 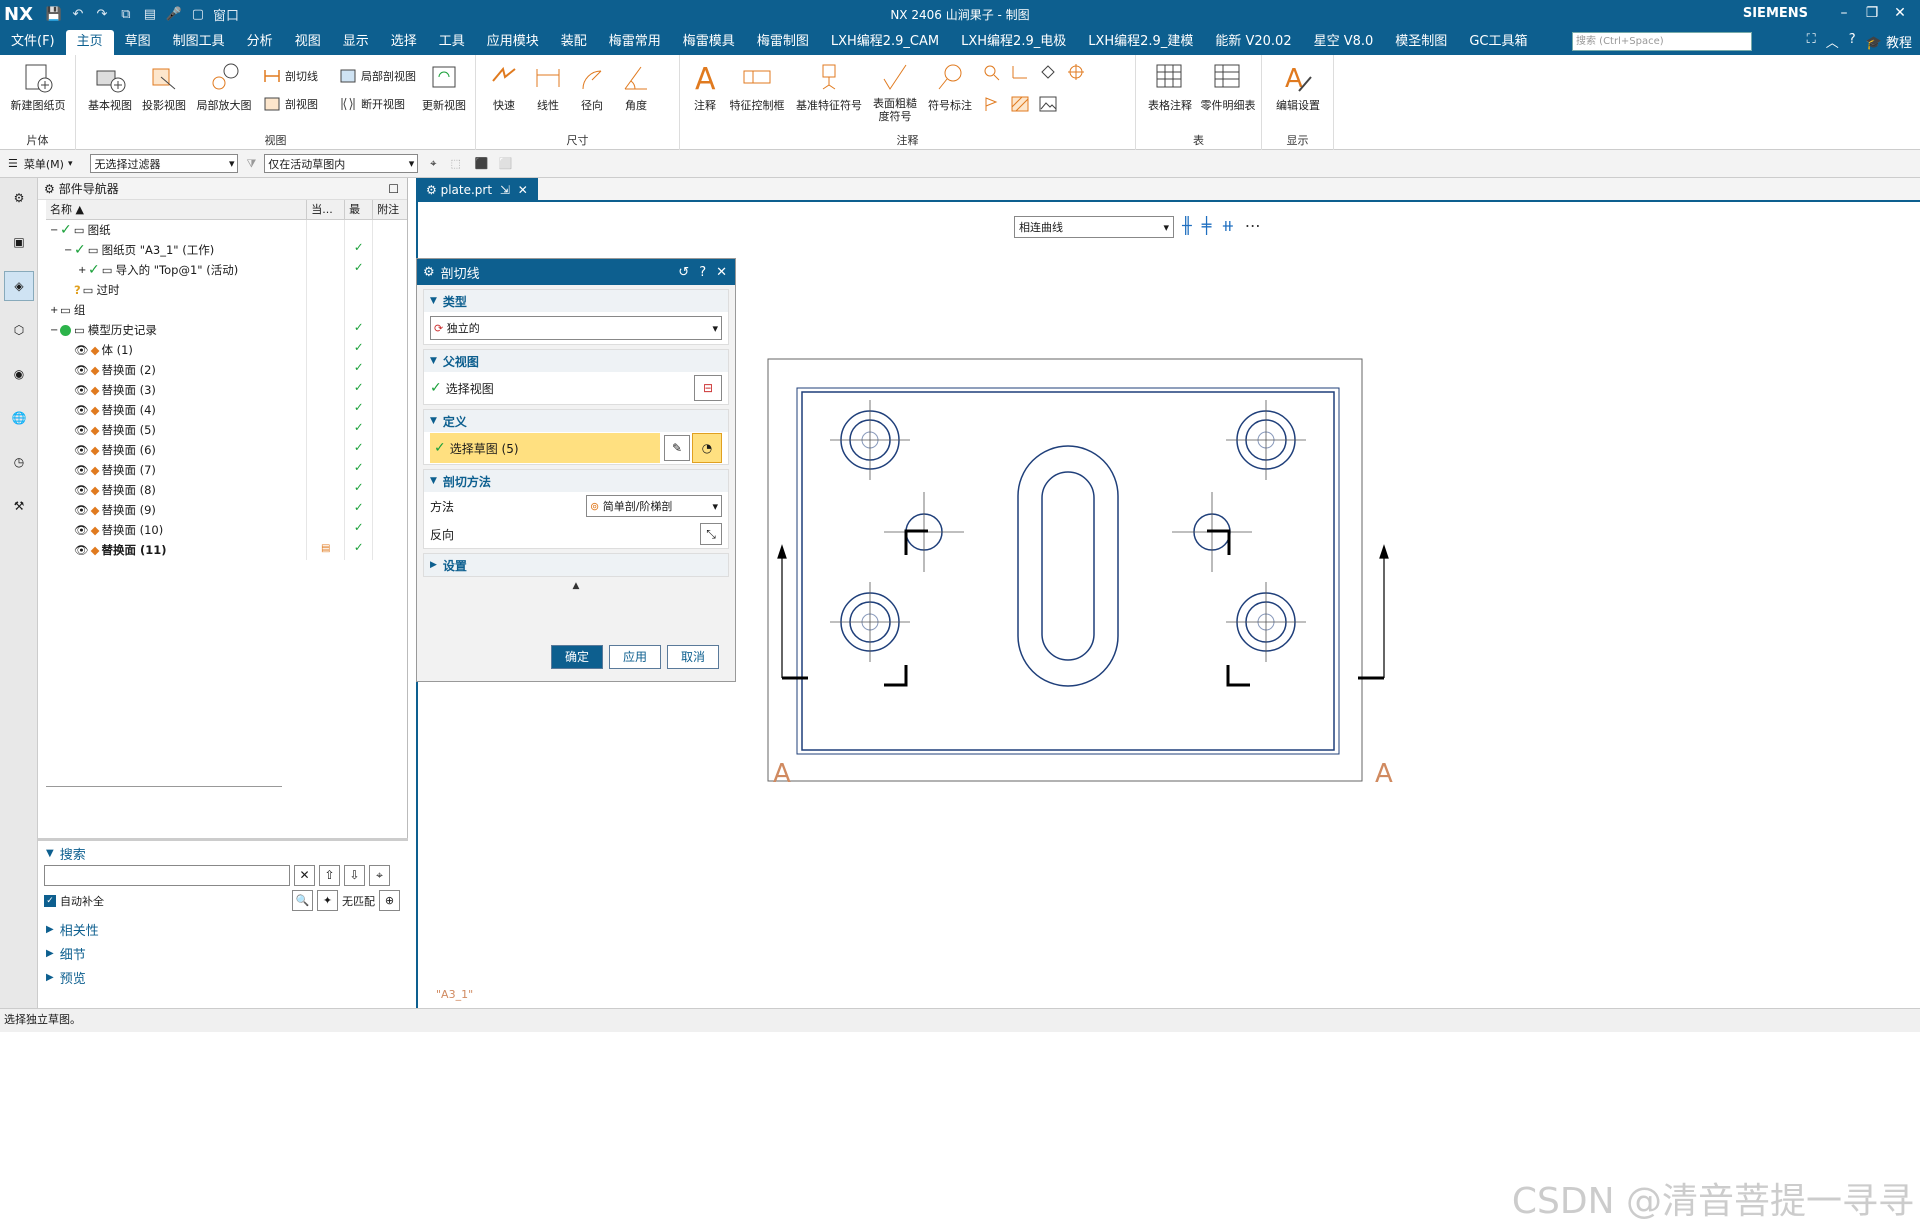 What do you see at coordinates (33, 42) in the screenshot?
I see `menu-tab-0: 文件(F)` at bounding box center [33, 42].